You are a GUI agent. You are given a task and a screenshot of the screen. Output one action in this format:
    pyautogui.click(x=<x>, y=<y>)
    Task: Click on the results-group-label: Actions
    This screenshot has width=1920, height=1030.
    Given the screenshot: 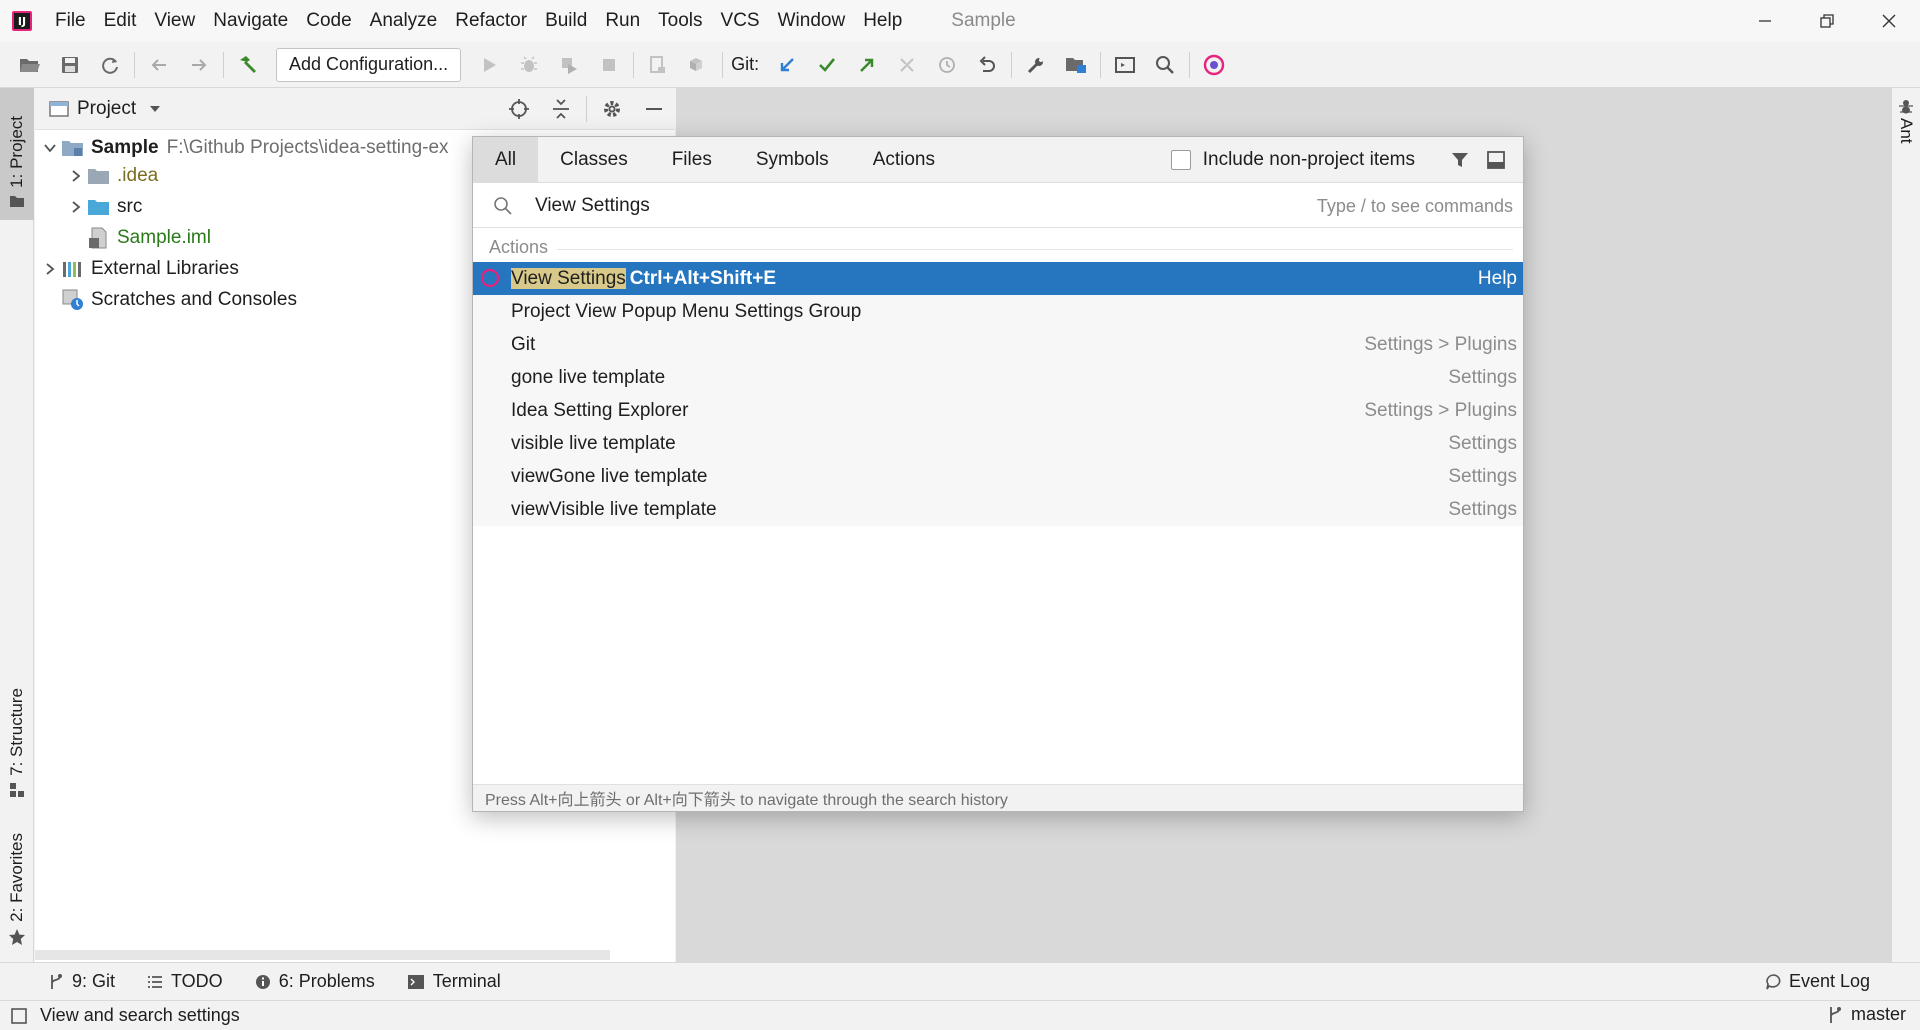 What is the action you would take?
    pyautogui.click(x=519, y=247)
    